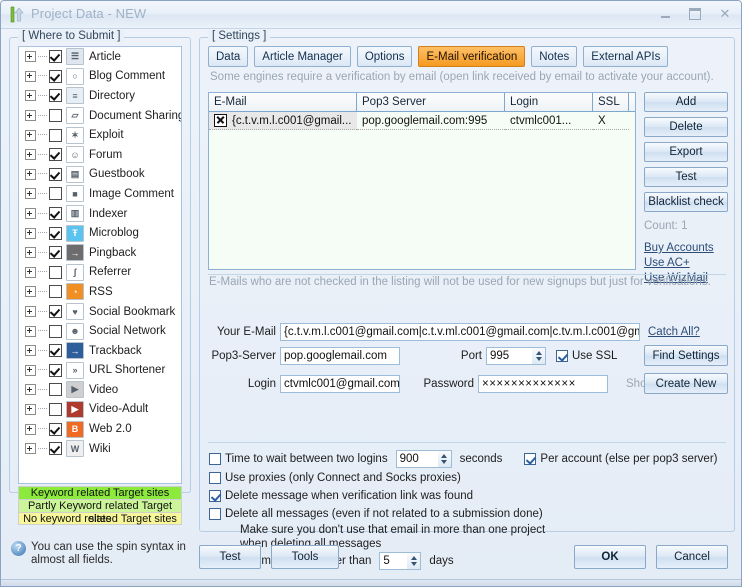  I want to click on tree-item-wiki: W Wiki, so click(100, 449).